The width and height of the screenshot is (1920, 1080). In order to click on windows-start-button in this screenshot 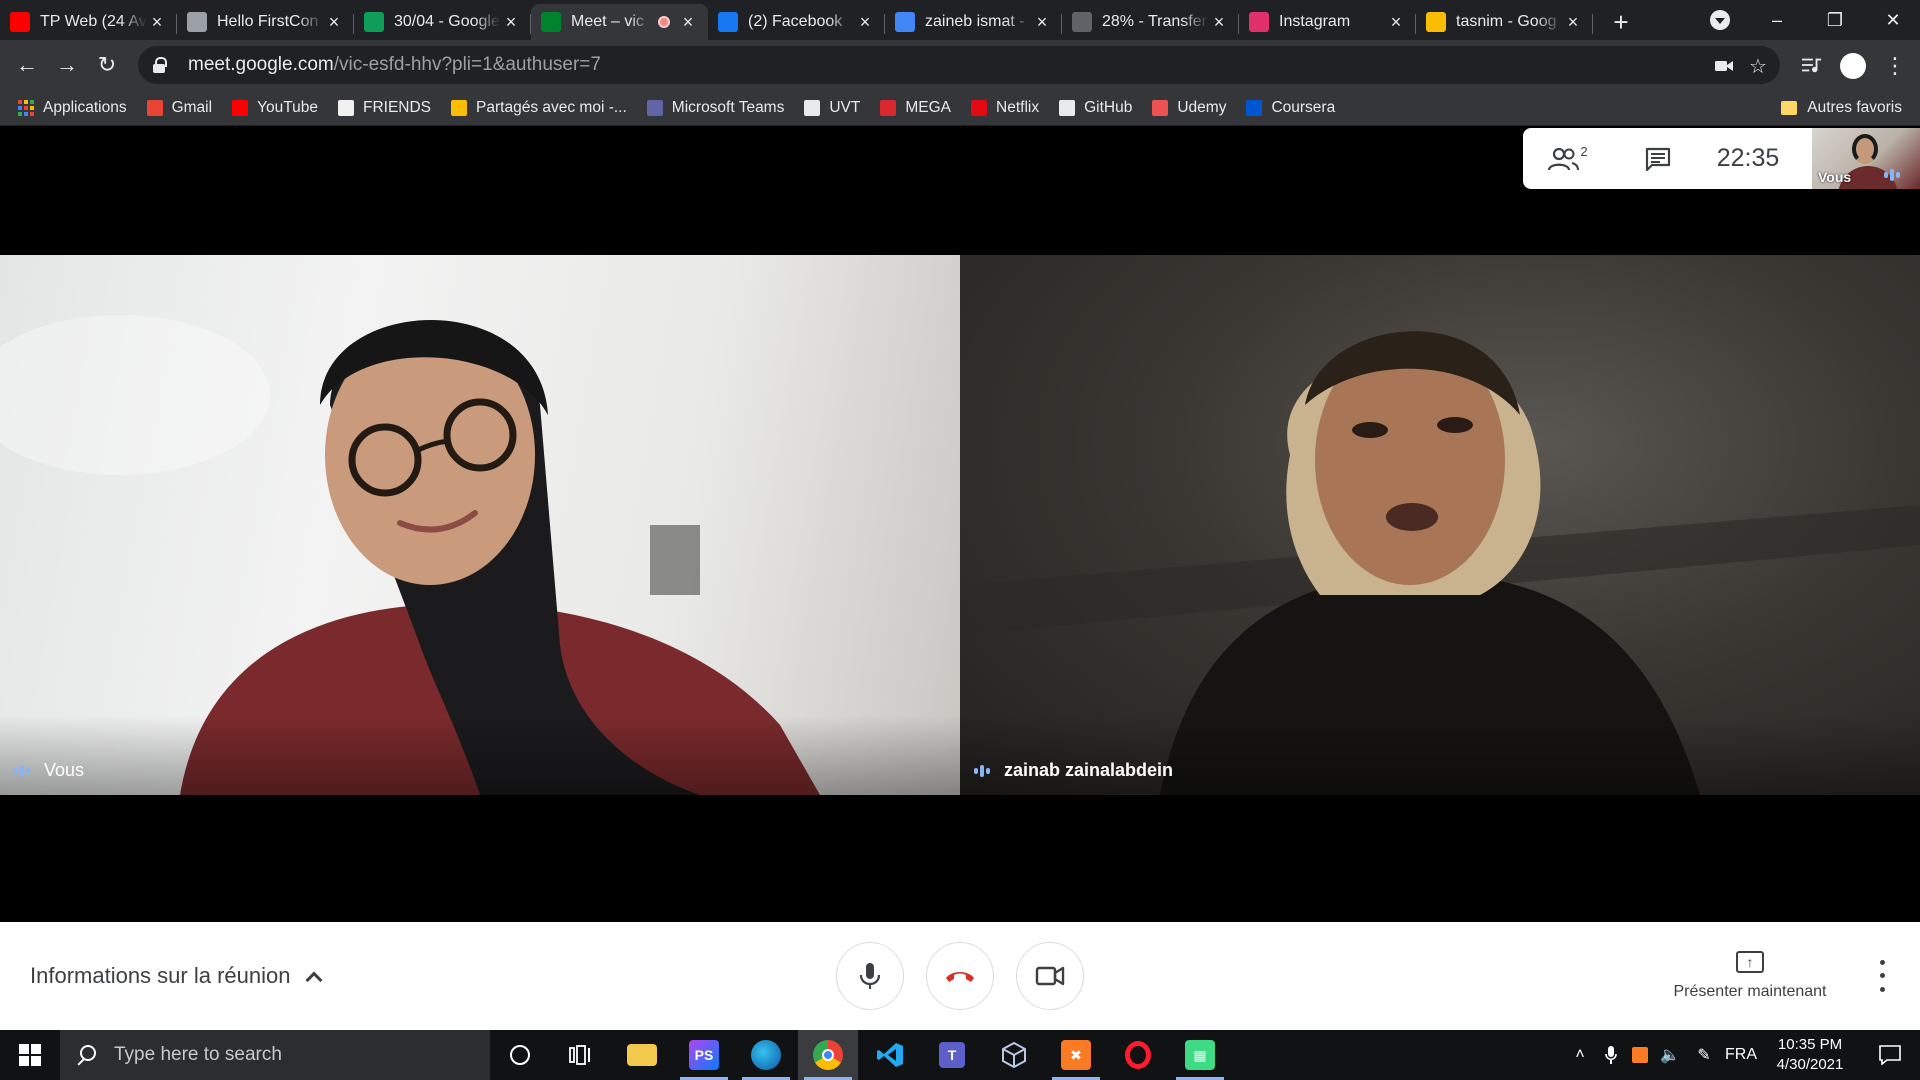, I will do `click(30, 1055)`.